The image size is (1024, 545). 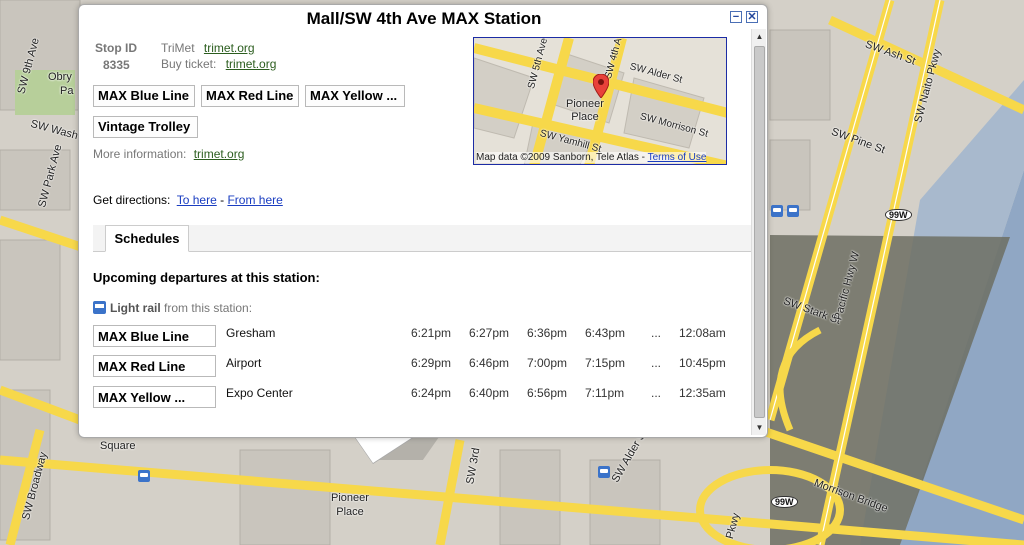 I want to click on departure-time: 7:00pm, so click(x=547, y=363).